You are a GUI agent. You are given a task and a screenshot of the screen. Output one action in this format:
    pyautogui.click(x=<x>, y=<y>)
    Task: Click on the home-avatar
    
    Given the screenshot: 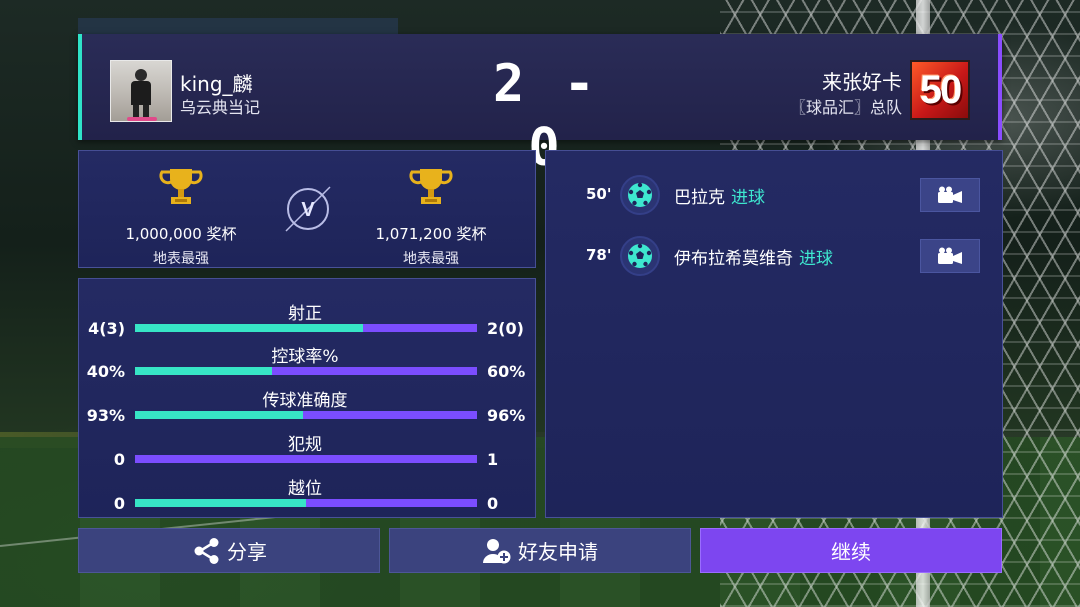 What is the action you would take?
    pyautogui.click(x=141, y=91)
    